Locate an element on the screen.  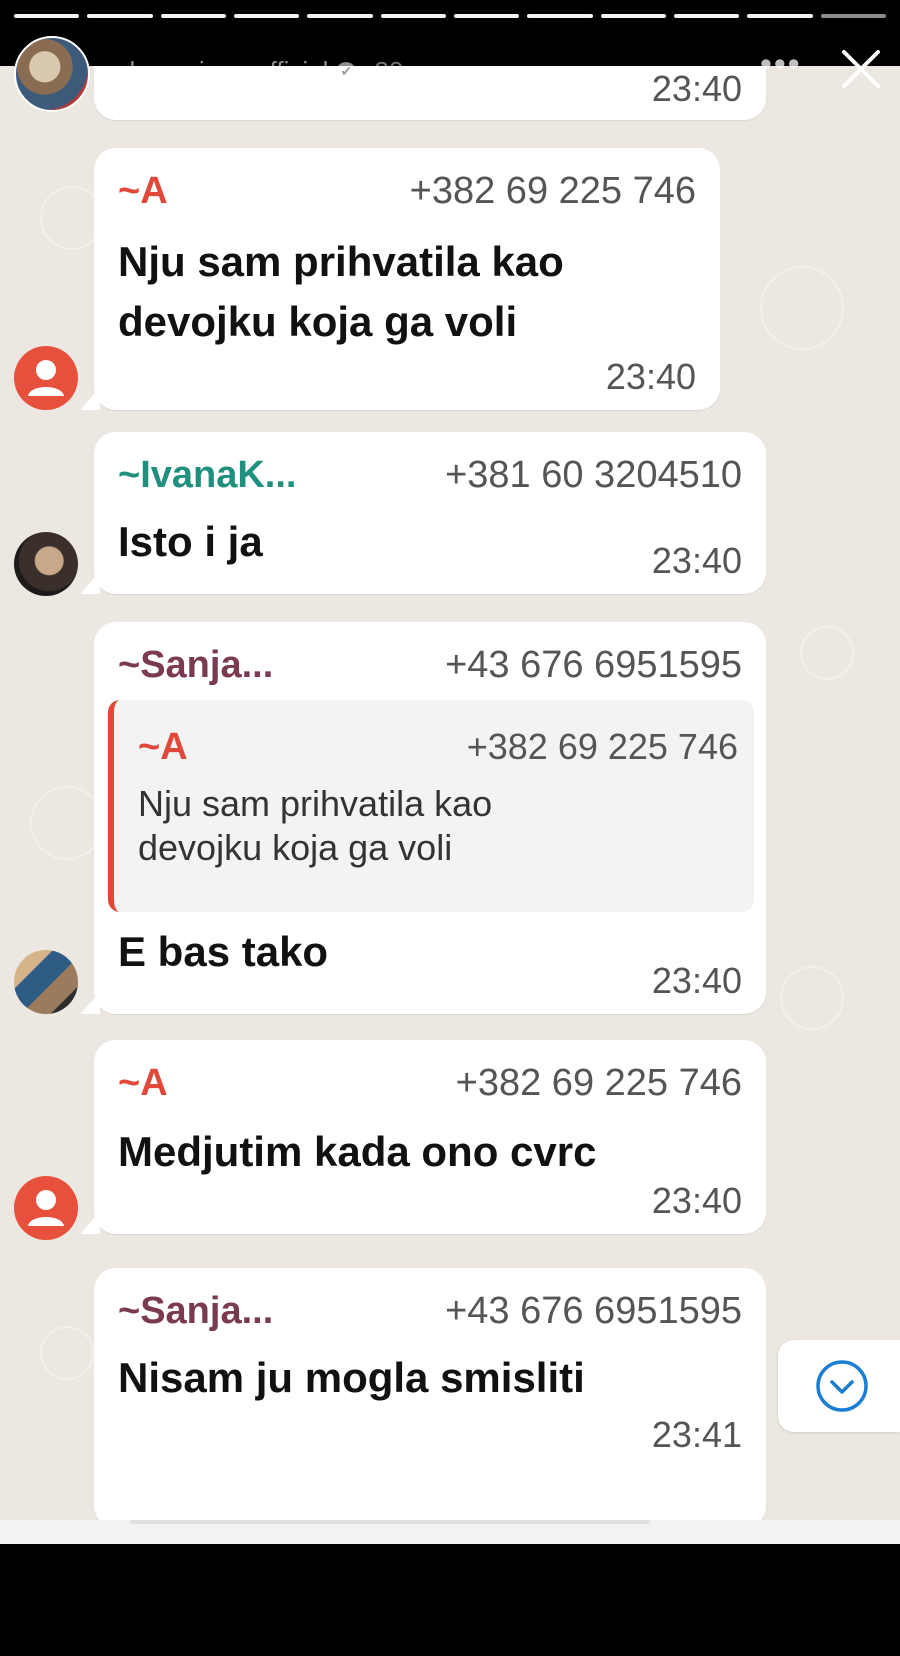
message-text: Medjutim kada ono cvrc is located at coordinates (357, 1152).